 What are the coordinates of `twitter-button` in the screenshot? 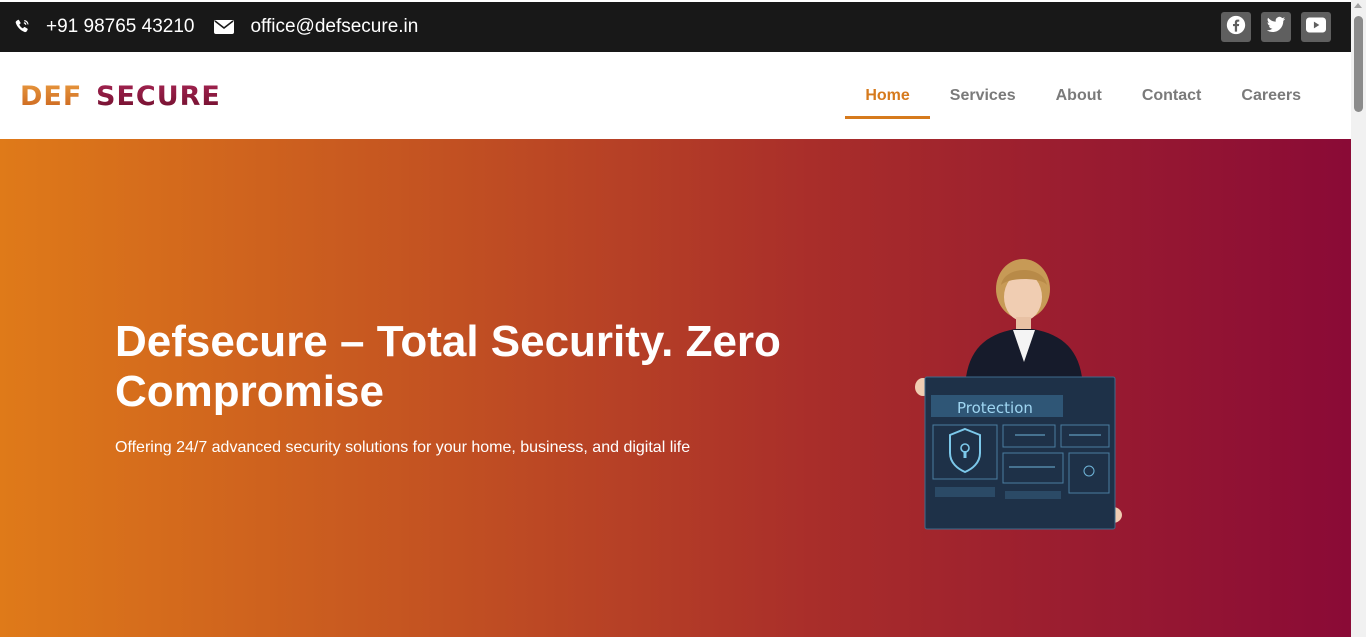 It's located at (1276, 27).